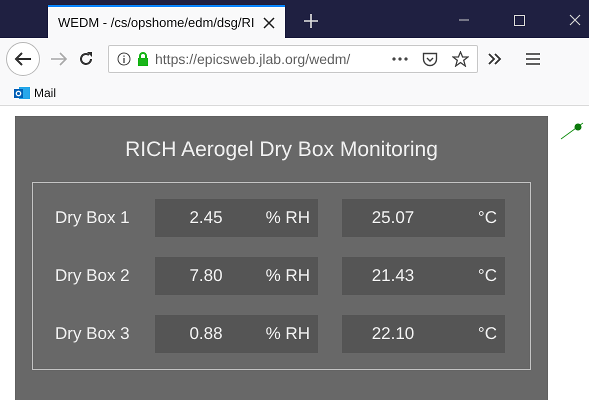 The image size is (589, 400). Describe the element at coordinates (252, 59) in the screenshot. I see `url-text: https://epicsweb.jlab.org/wedm/` at that location.